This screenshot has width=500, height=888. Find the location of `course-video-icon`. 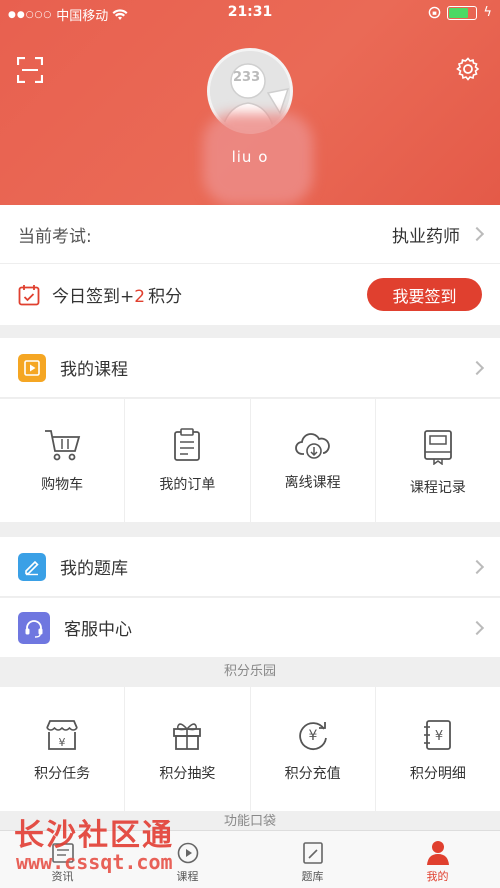

course-video-icon is located at coordinates (32, 367).